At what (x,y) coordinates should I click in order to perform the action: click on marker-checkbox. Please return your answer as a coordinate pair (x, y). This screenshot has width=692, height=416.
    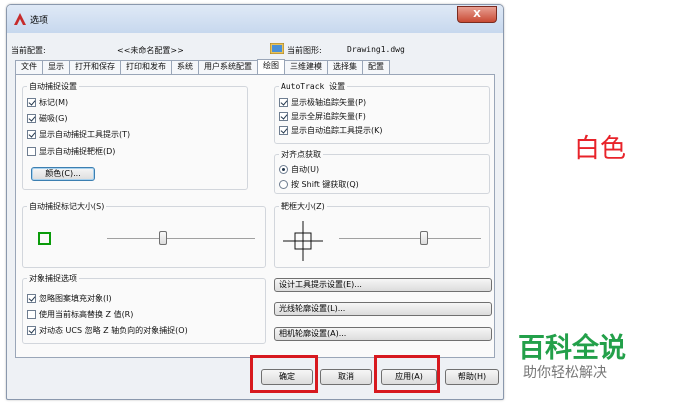
    Looking at the image, I should click on (31, 102).